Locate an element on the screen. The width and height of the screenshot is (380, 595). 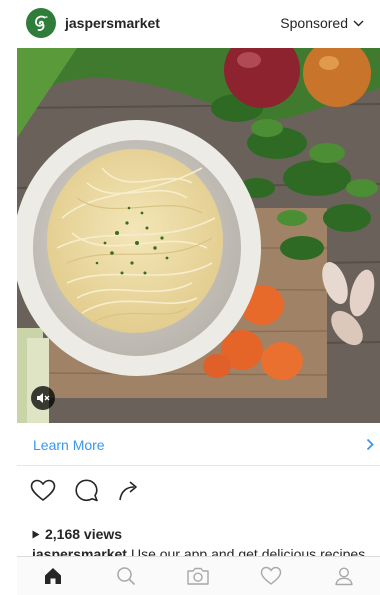
jaspersmarket-logo-icon is located at coordinates (41, 23).